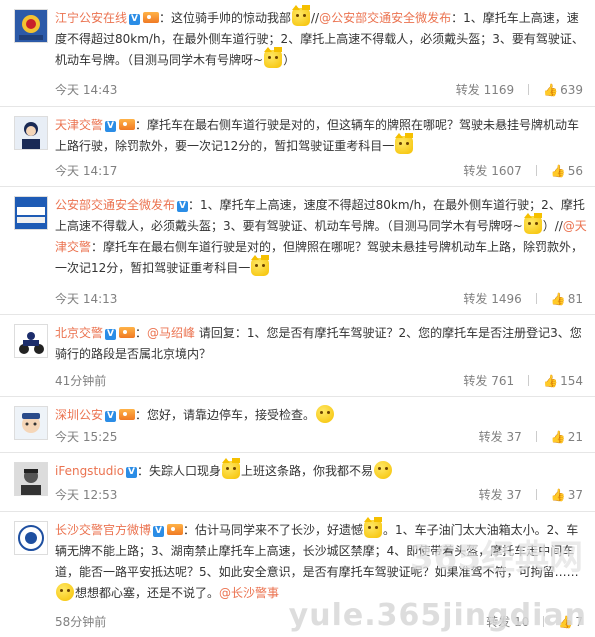  Describe the element at coordinates (575, 437) in the screenshot. I see `like-count: 21` at that location.